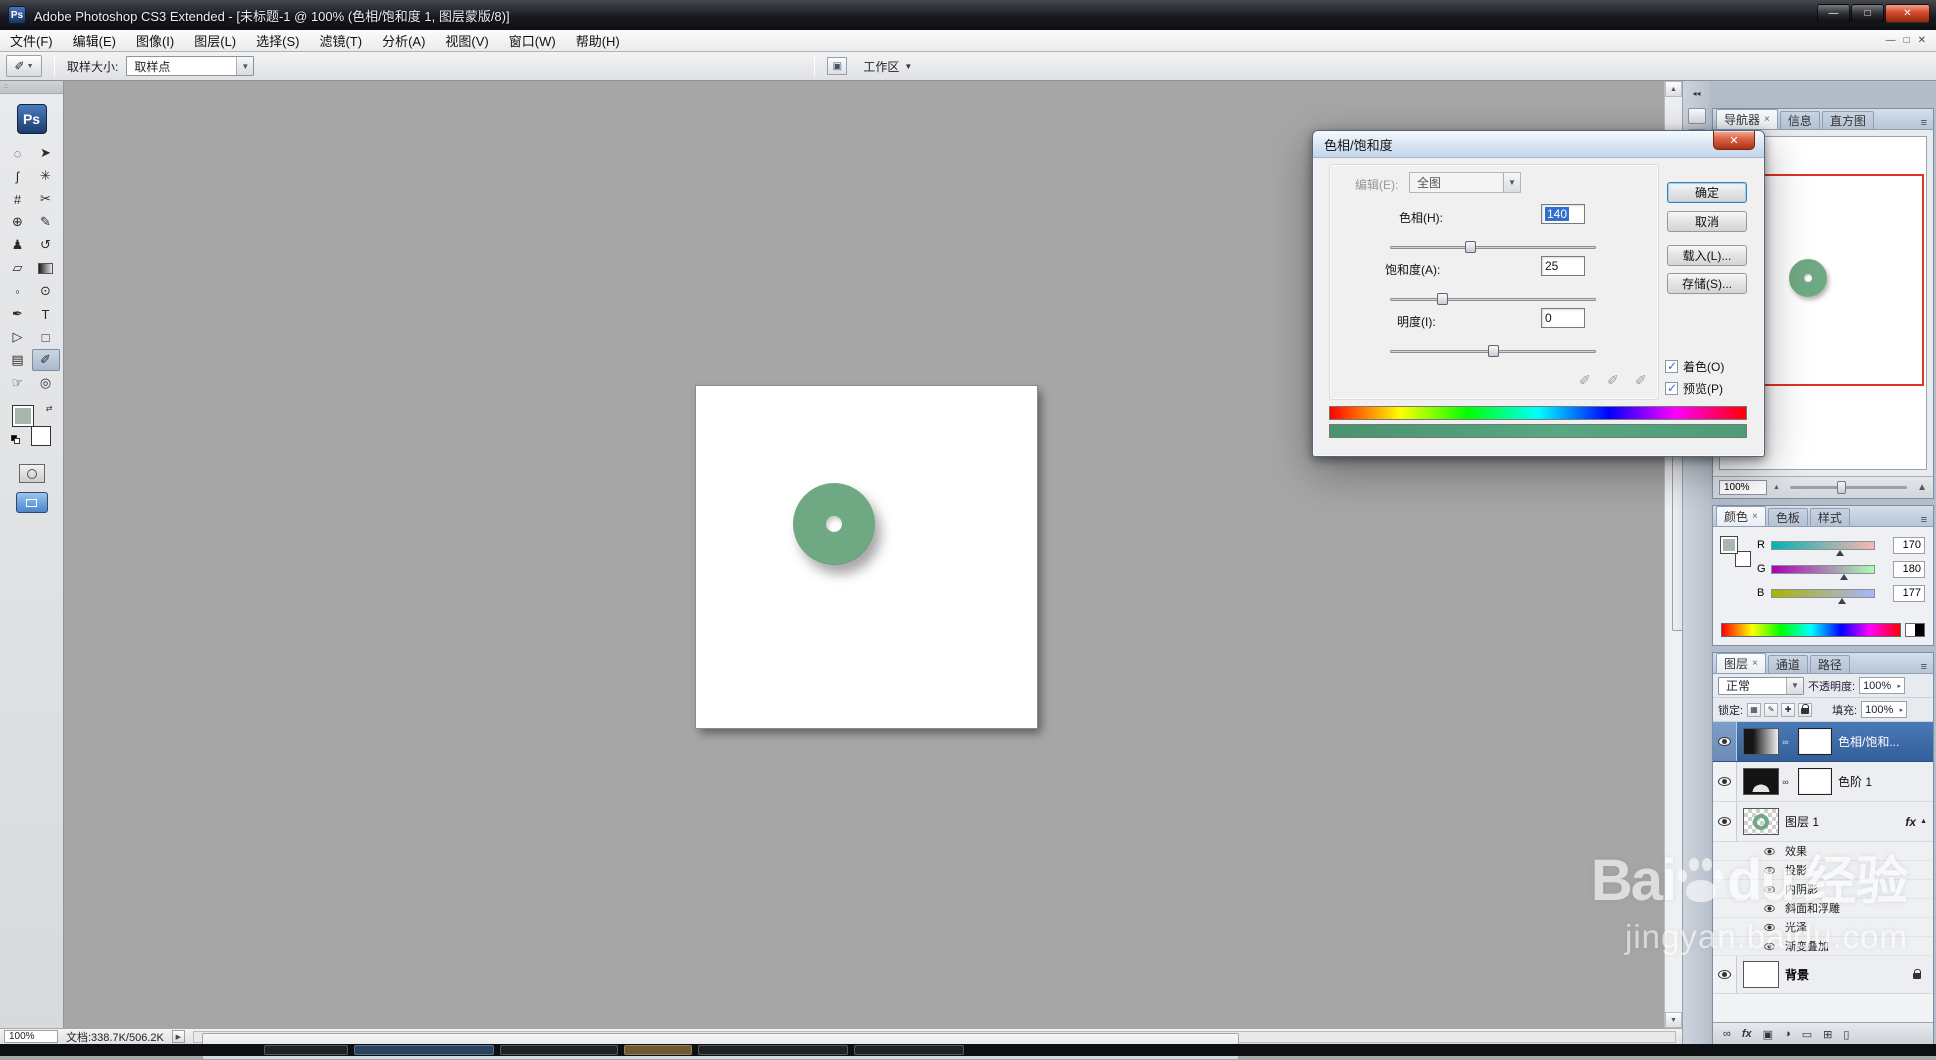  I want to click on navigator-zoom-field: 100%, so click(1743, 487).